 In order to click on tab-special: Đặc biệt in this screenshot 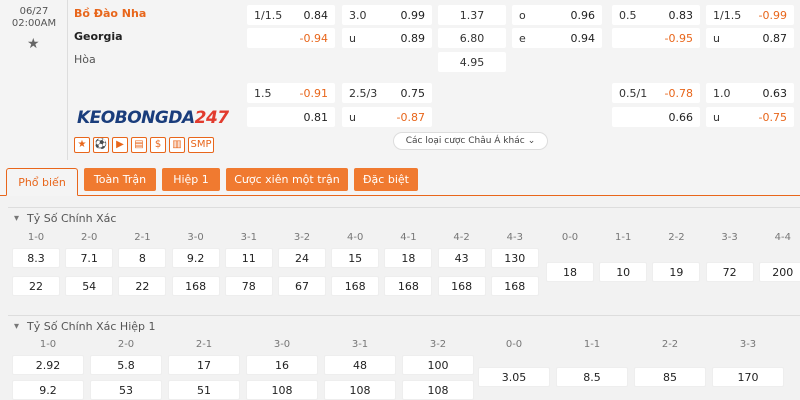, I will do `click(386, 179)`.